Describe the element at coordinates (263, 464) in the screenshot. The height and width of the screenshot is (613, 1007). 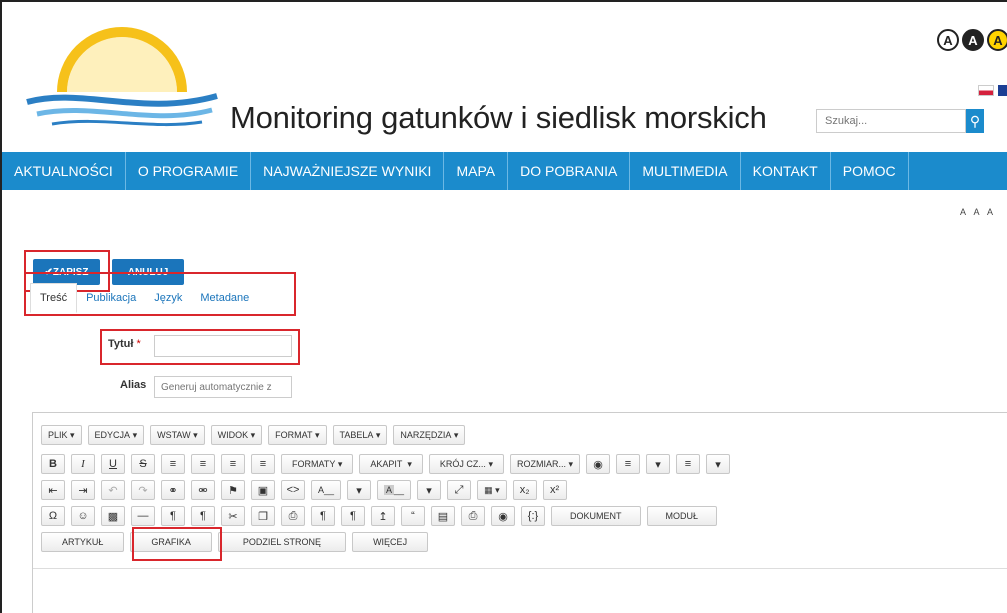
I see `align-justify-icon: ≡` at that location.